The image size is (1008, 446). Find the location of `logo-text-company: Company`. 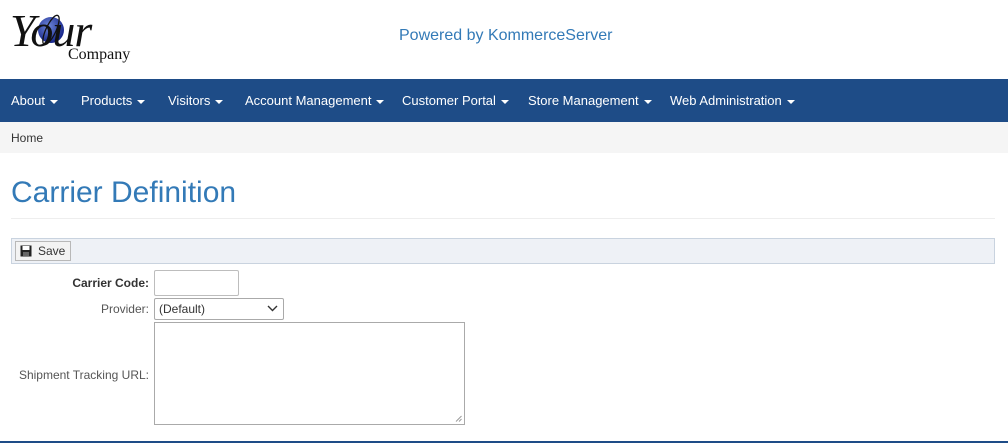

logo-text-company: Company is located at coordinates (99, 54).